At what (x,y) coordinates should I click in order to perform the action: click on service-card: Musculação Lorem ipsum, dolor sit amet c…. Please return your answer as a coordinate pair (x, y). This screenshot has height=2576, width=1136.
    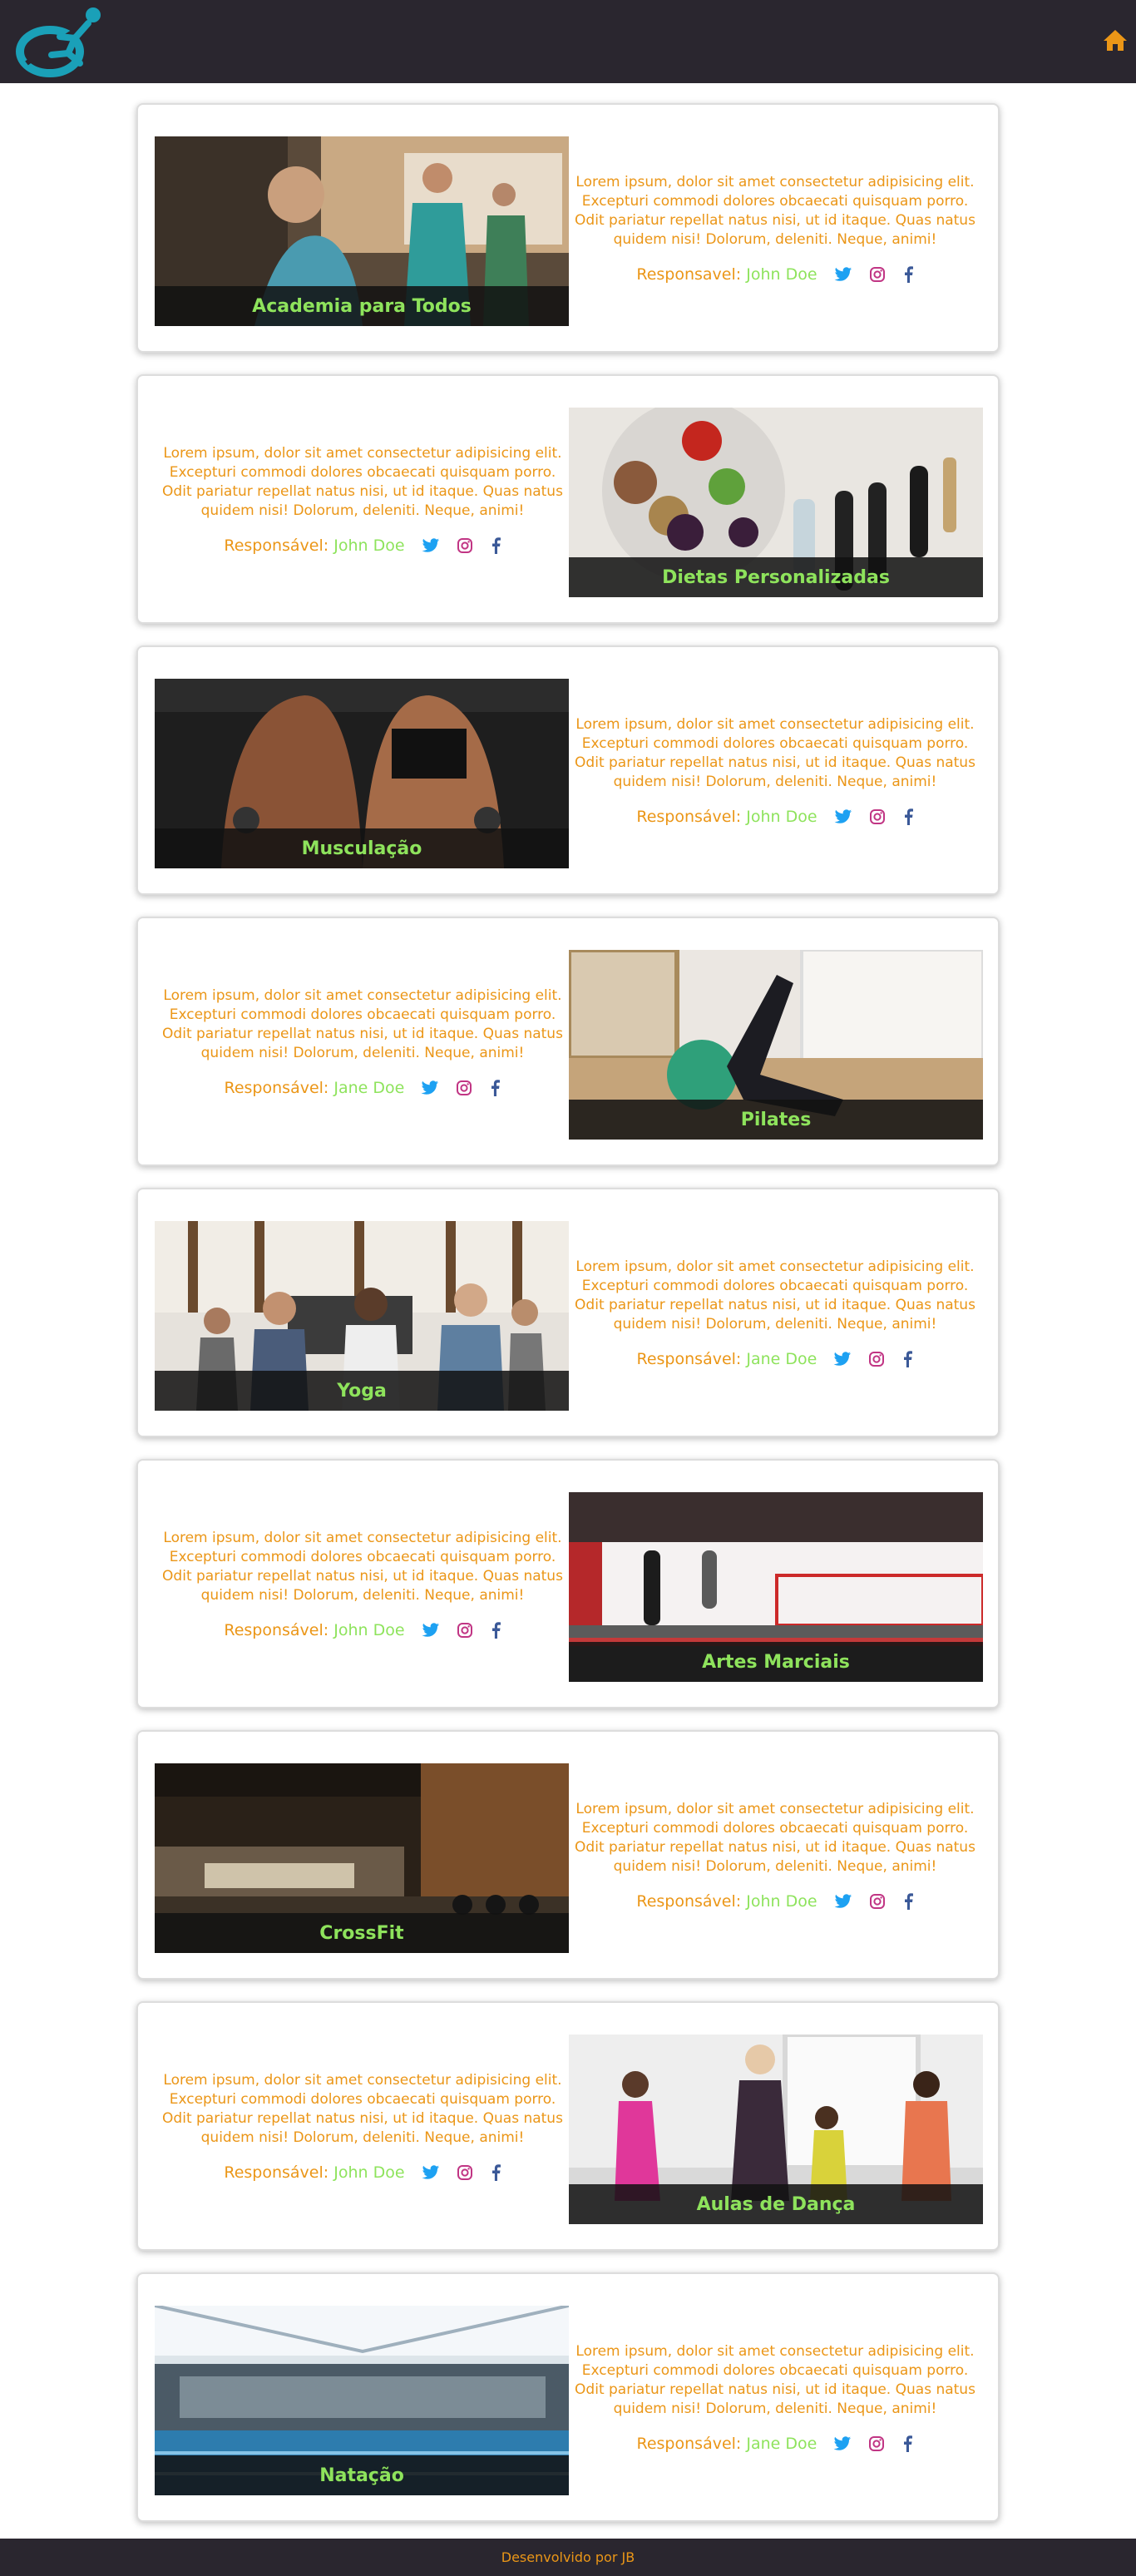
    Looking at the image, I should click on (568, 770).